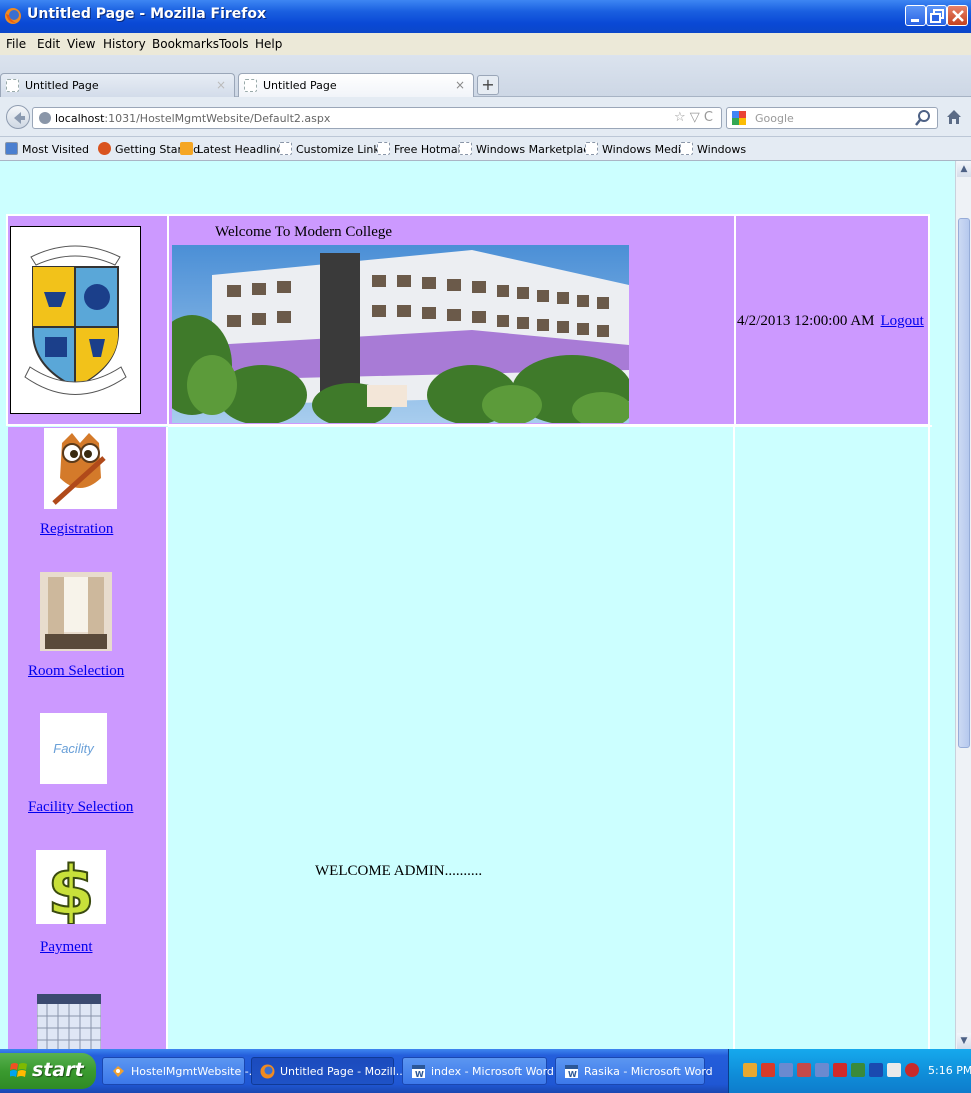  What do you see at coordinates (915, 20) in the screenshot?
I see `minimize-icon` at bounding box center [915, 20].